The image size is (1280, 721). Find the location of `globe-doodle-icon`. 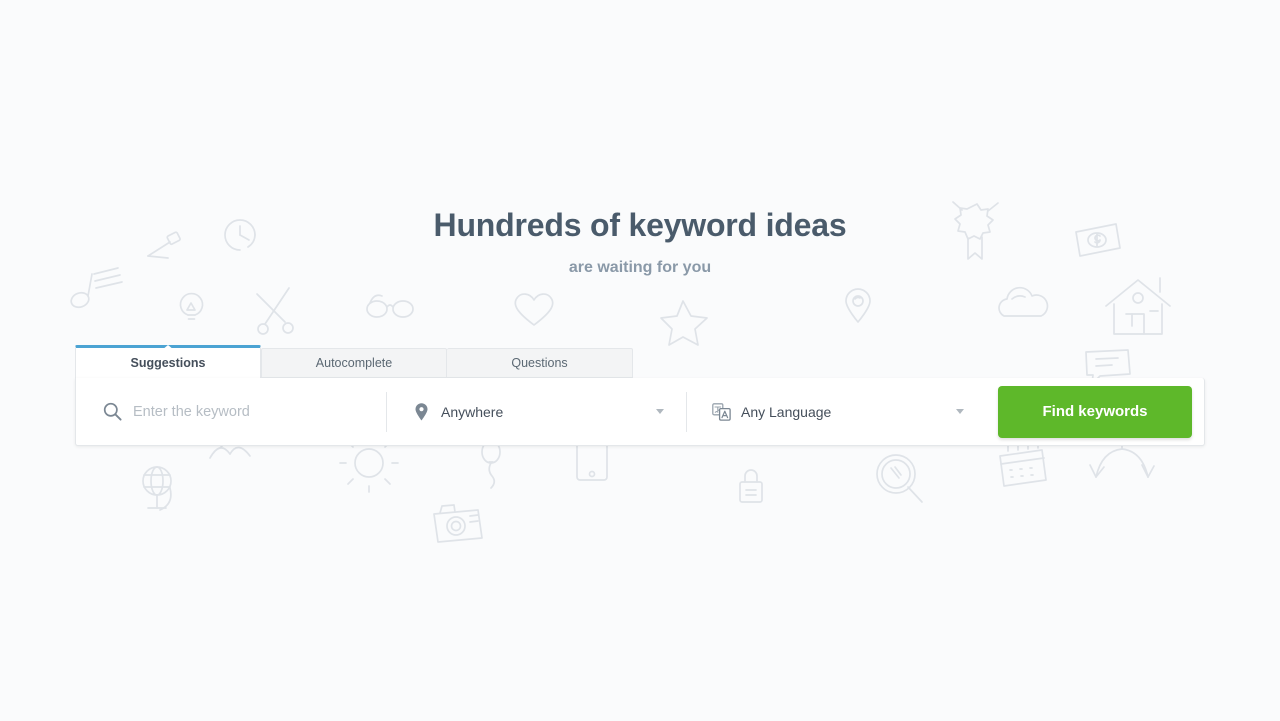

globe-doodle-icon is located at coordinates (157, 488).